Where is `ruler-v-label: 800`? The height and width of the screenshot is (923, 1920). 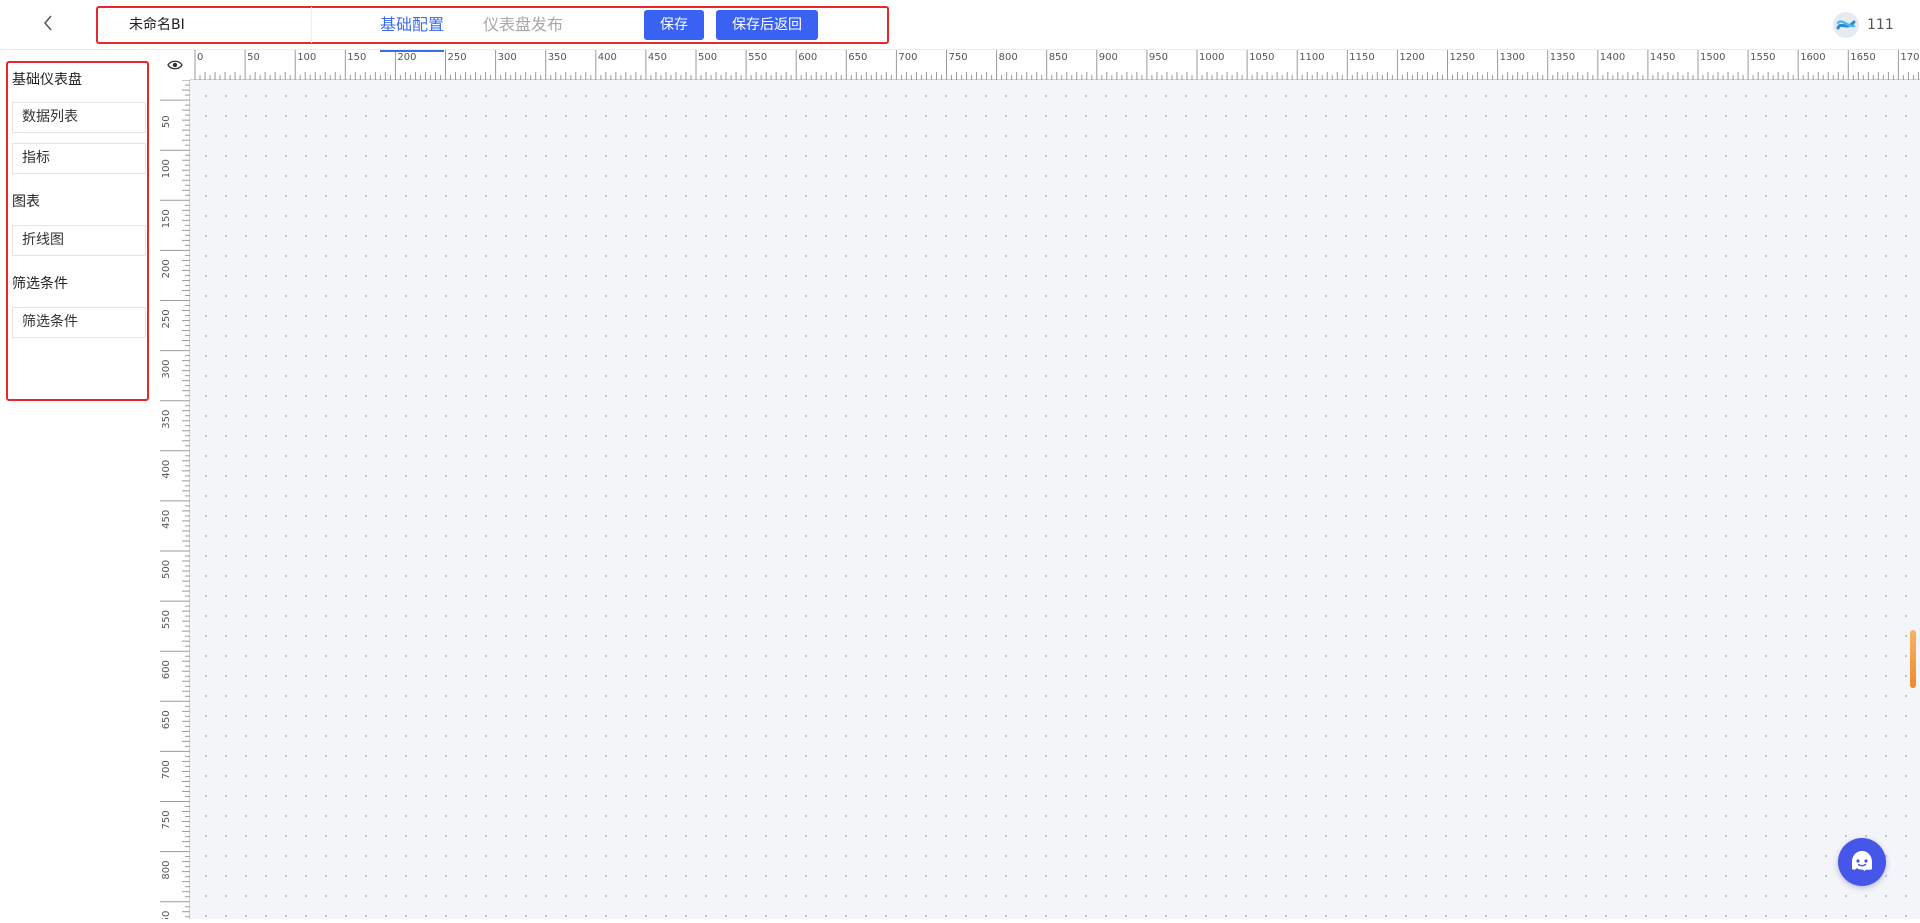
ruler-v-label: 800 is located at coordinates (166, 870).